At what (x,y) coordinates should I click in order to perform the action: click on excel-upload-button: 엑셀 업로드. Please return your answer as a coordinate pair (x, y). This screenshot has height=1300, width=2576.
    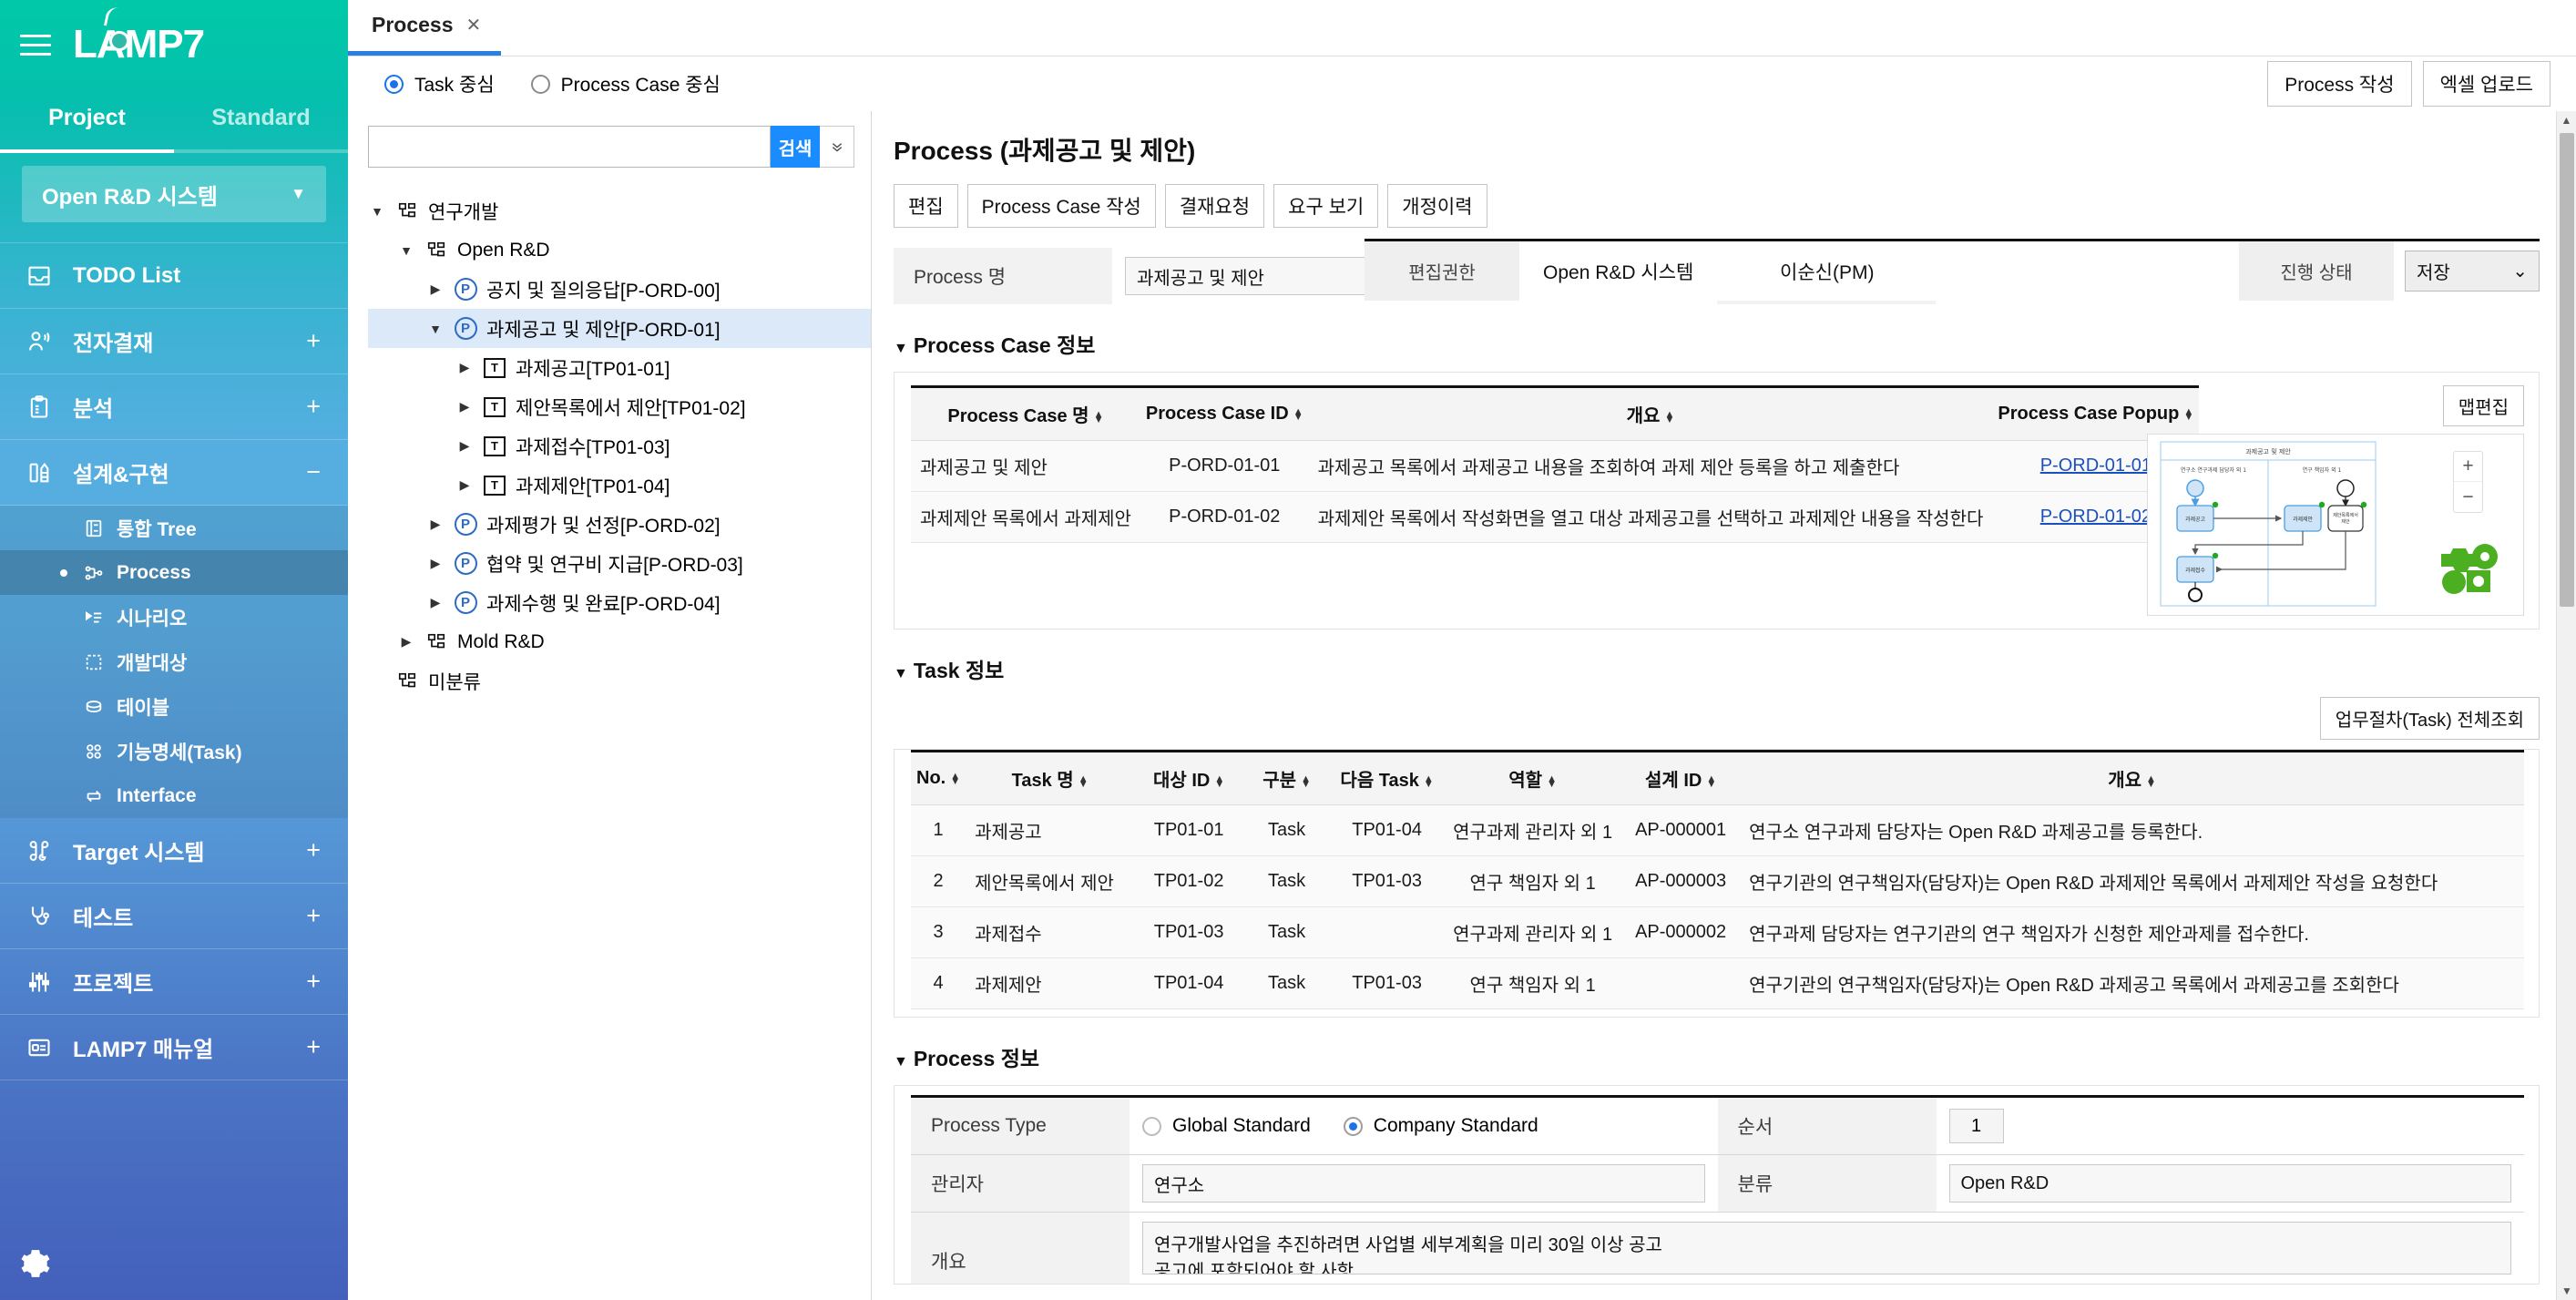
    Looking at the image, I should click on (2486, 84).